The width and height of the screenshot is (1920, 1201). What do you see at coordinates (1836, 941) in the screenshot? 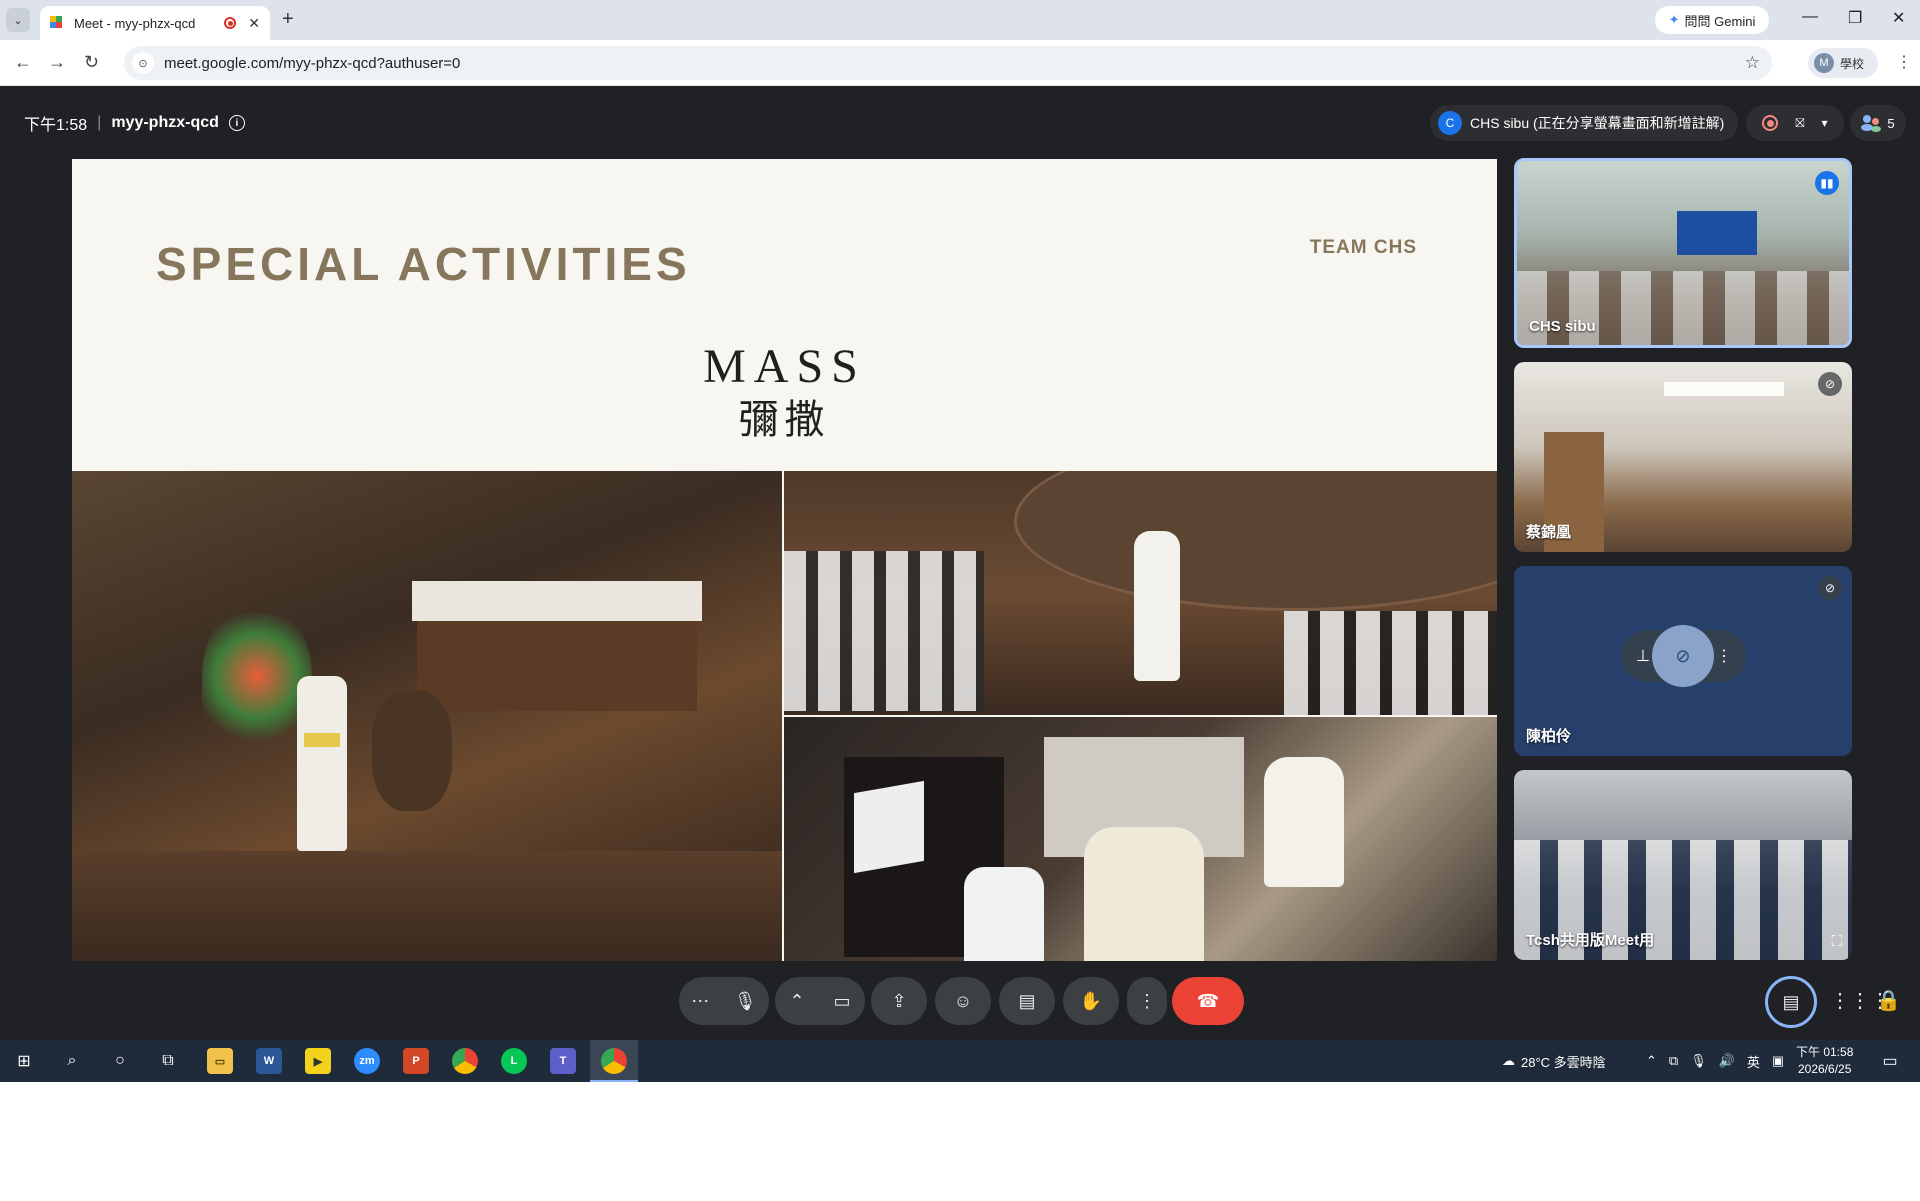
I see `crop-icon: ⛶` at bounding box center [1836, 941].